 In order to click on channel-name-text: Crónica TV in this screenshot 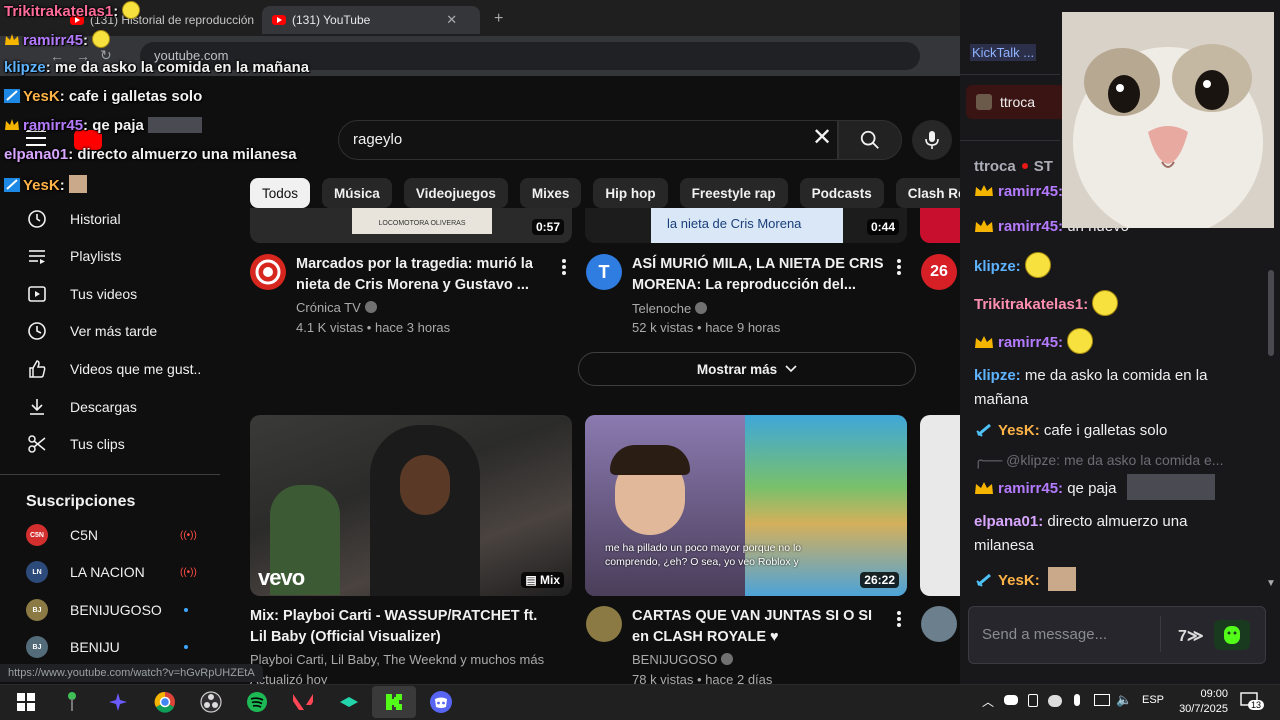, I will do `click(328, 307)`.